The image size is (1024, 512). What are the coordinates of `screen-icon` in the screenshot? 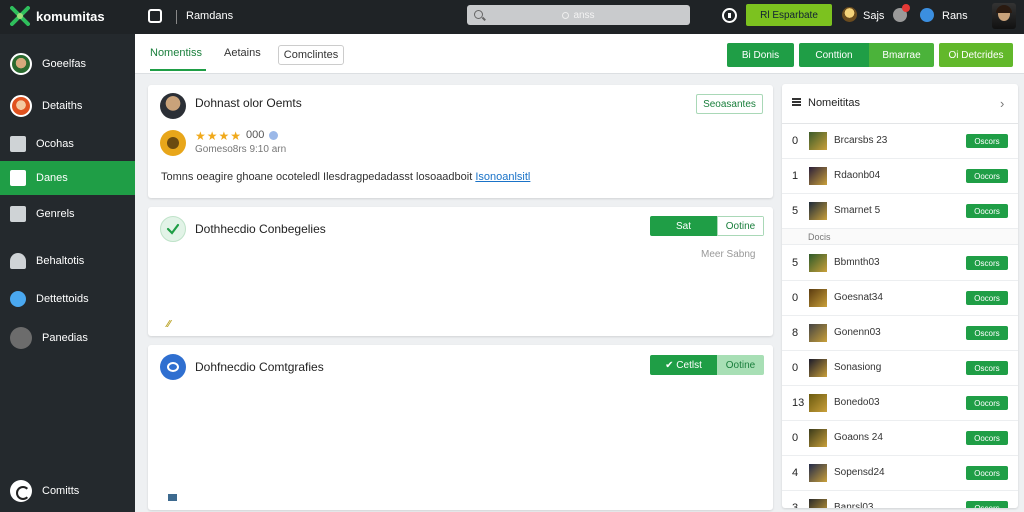 It's located at (155, 16).